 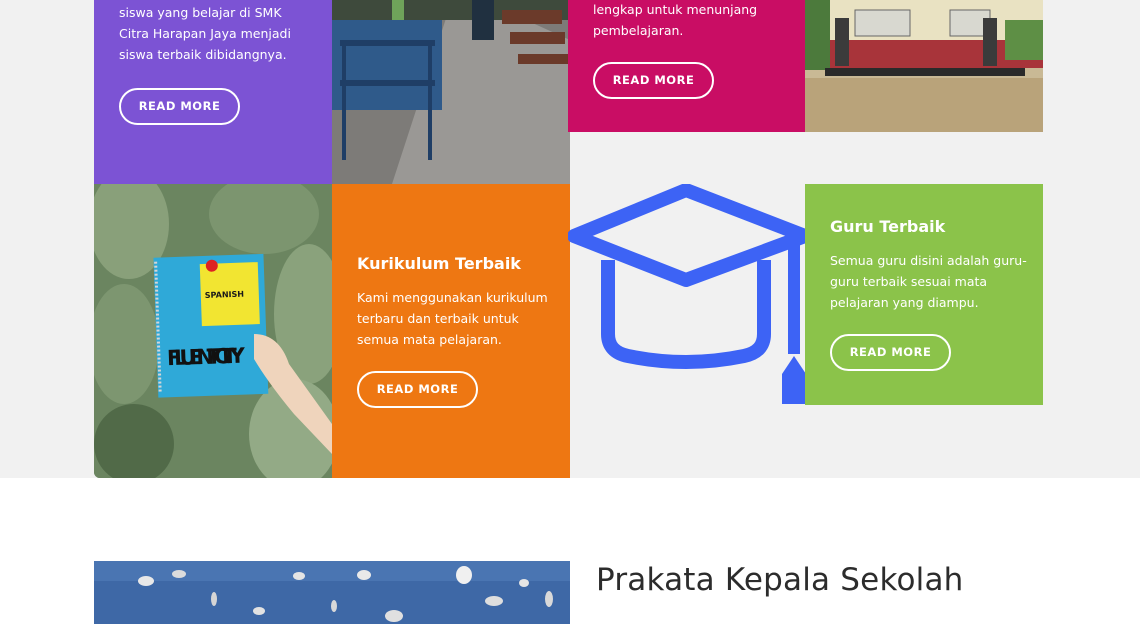 I want to click on book-image: SPANISH FLUENT CITY, so click(x=213, y=331).